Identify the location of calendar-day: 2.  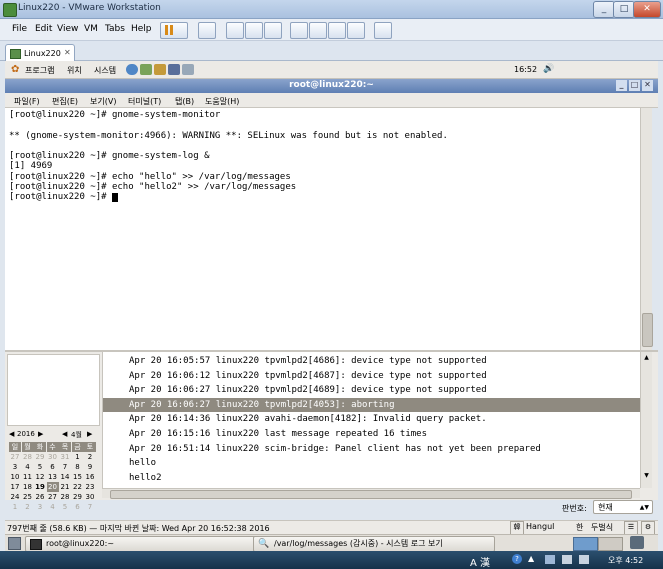
(28, 507).